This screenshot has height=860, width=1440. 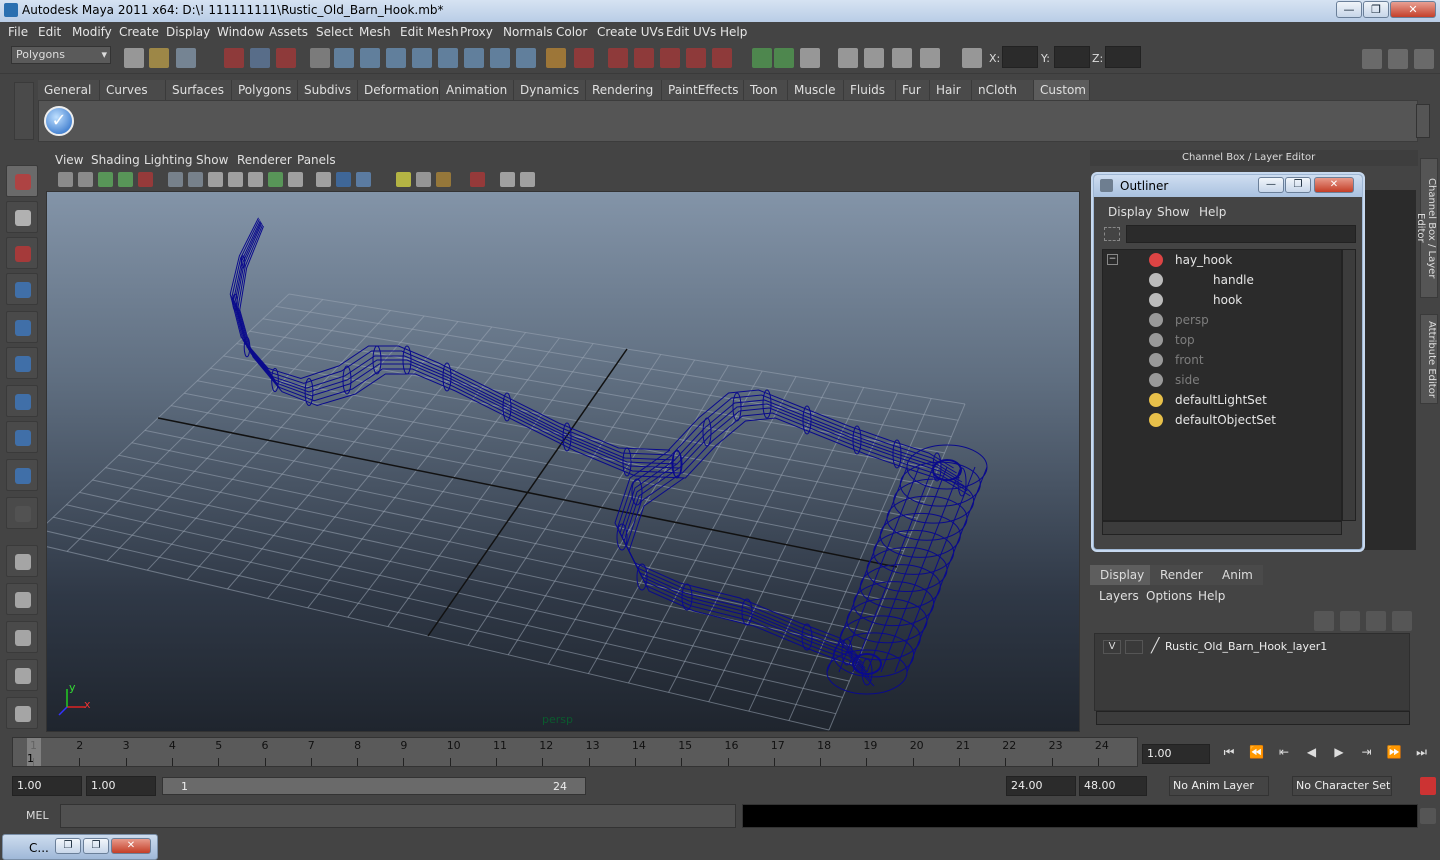 I want to click on shelf-tab-painteffects: PaintEffects, so click(x=703, y=90).